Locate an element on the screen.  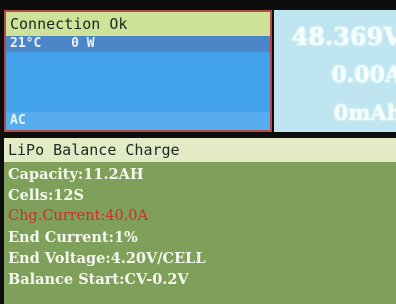
param-cells: Cells:12S is located at coordinates (202, 195).